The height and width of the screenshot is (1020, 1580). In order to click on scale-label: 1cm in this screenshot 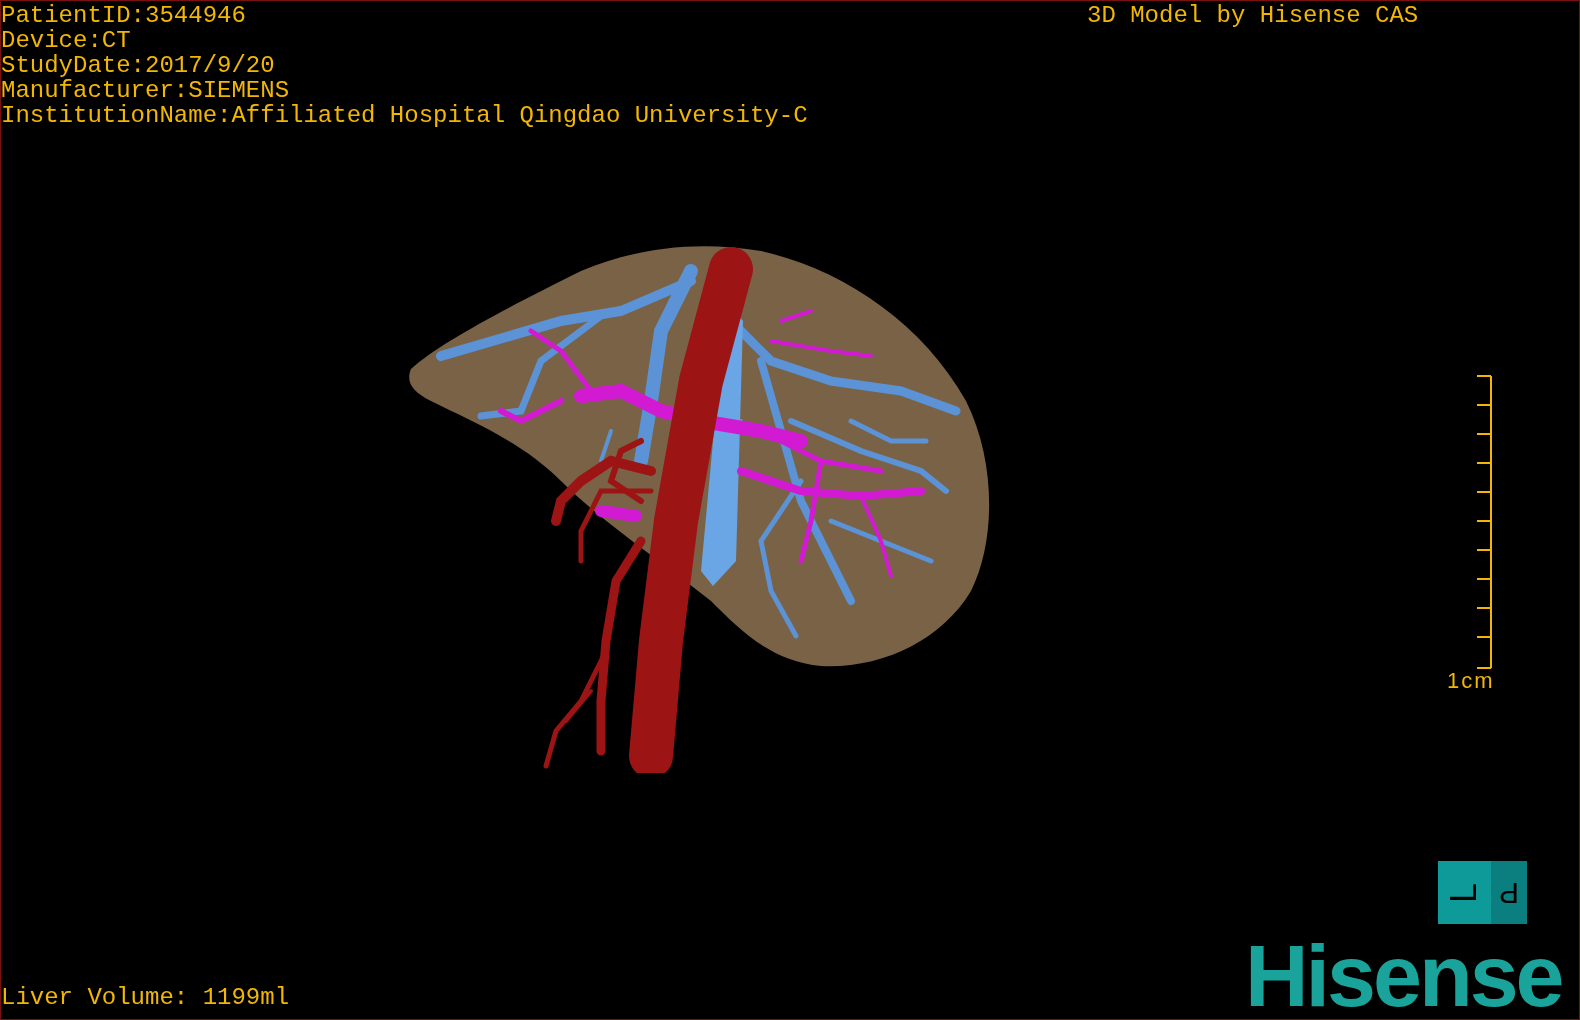, I will do `click(1471, 681)`.